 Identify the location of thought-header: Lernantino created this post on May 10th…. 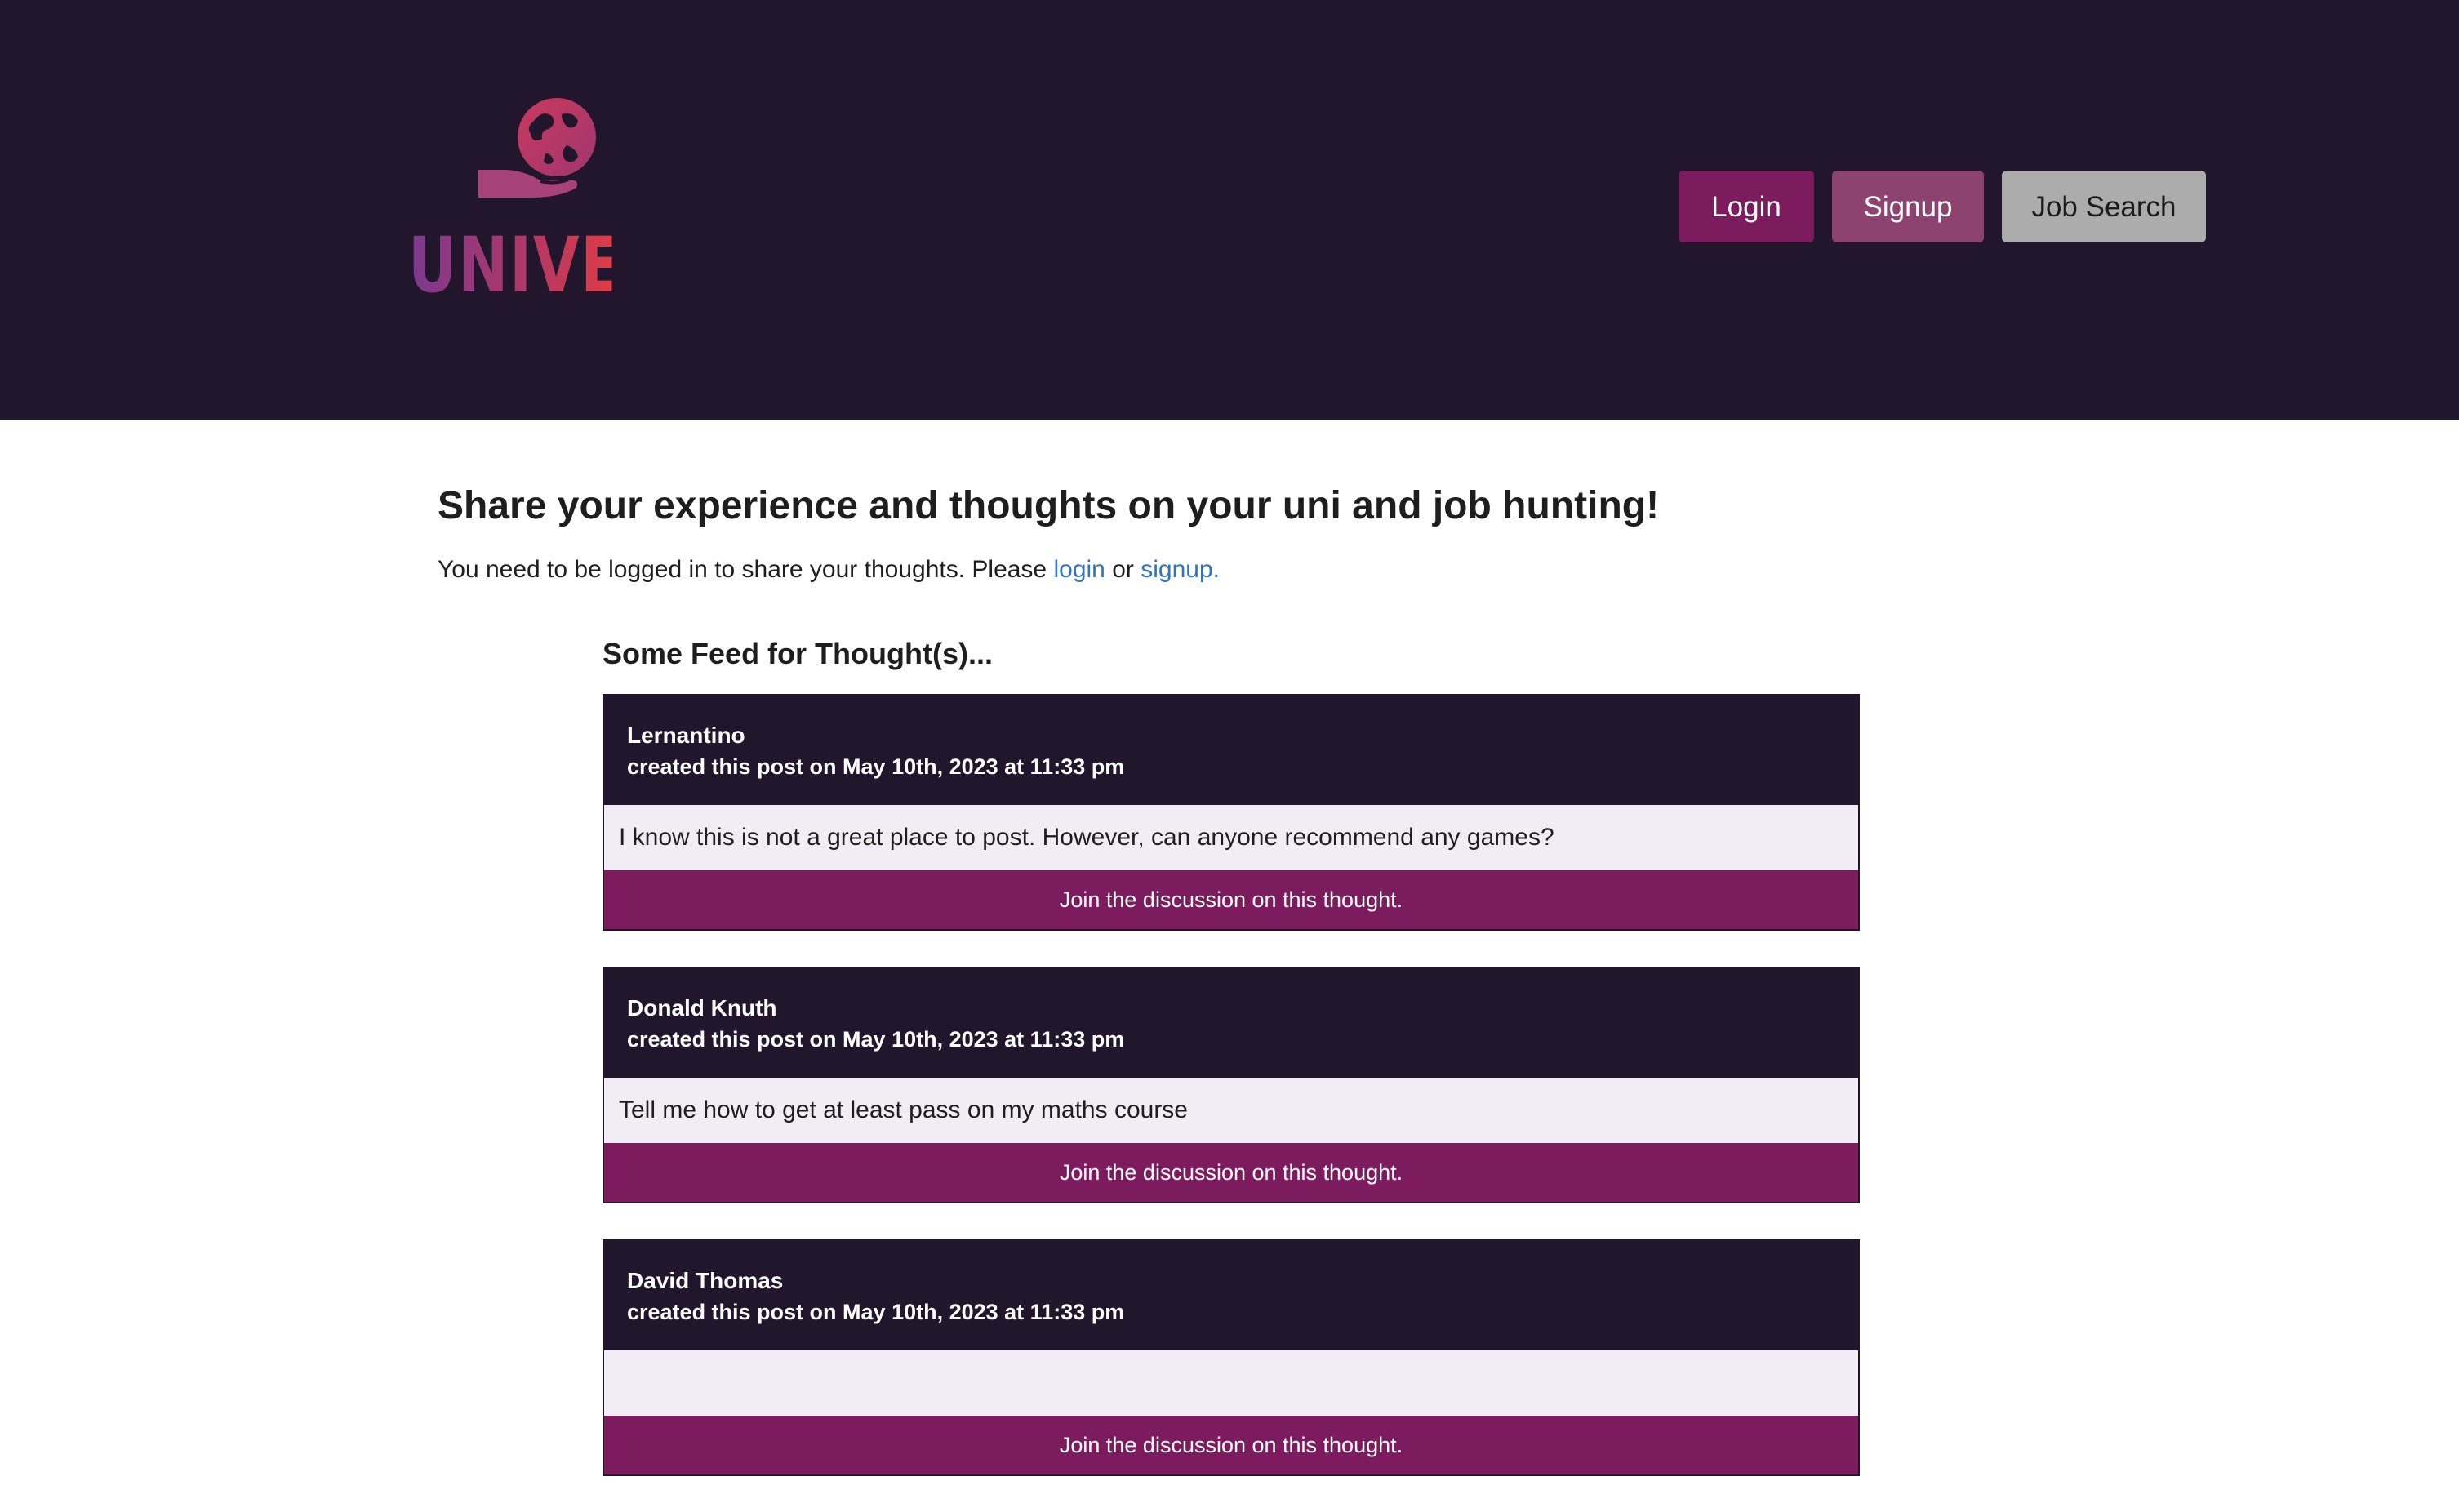
(1231, 750).